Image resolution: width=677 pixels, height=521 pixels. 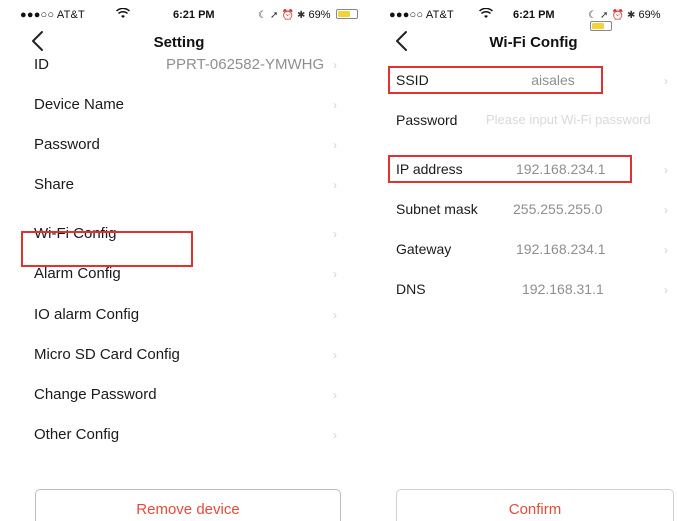 What do you see at coordinates (179, 234) in the screenshot?
I see `setting-row-wifi-config: Wi-Fi Config ›` at bounding box center [179, 234].